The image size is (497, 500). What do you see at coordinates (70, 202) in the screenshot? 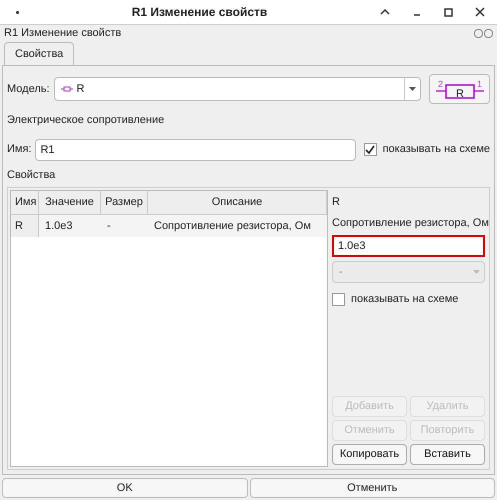
I see `column-header: Значение` at bounding box center [70, 202].